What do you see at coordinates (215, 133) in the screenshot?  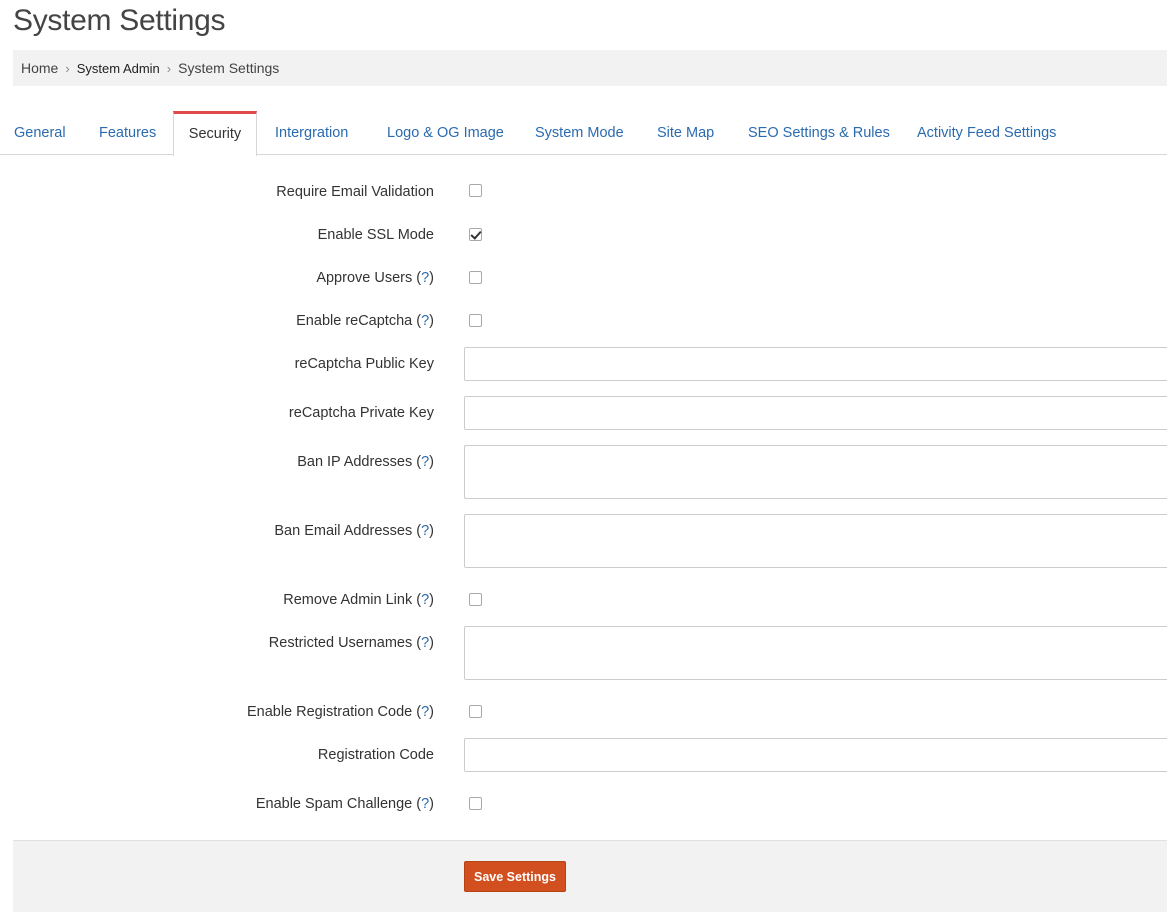 I see `tab-security: Security` at bounding box center [215, 133].